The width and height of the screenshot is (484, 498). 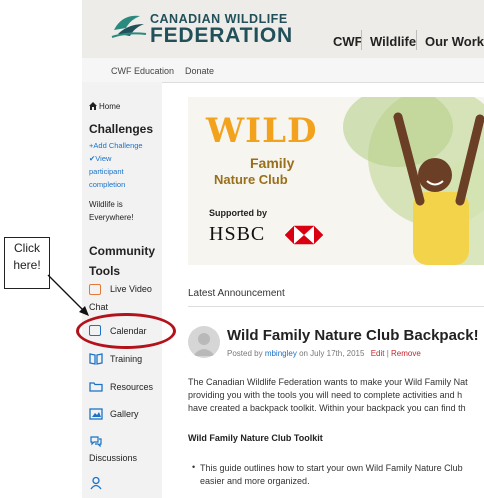 What do you see at coordinates (199, 71) in the screenshot?
I see `subnav-donate: Donate` at bounding box center [199, 71].